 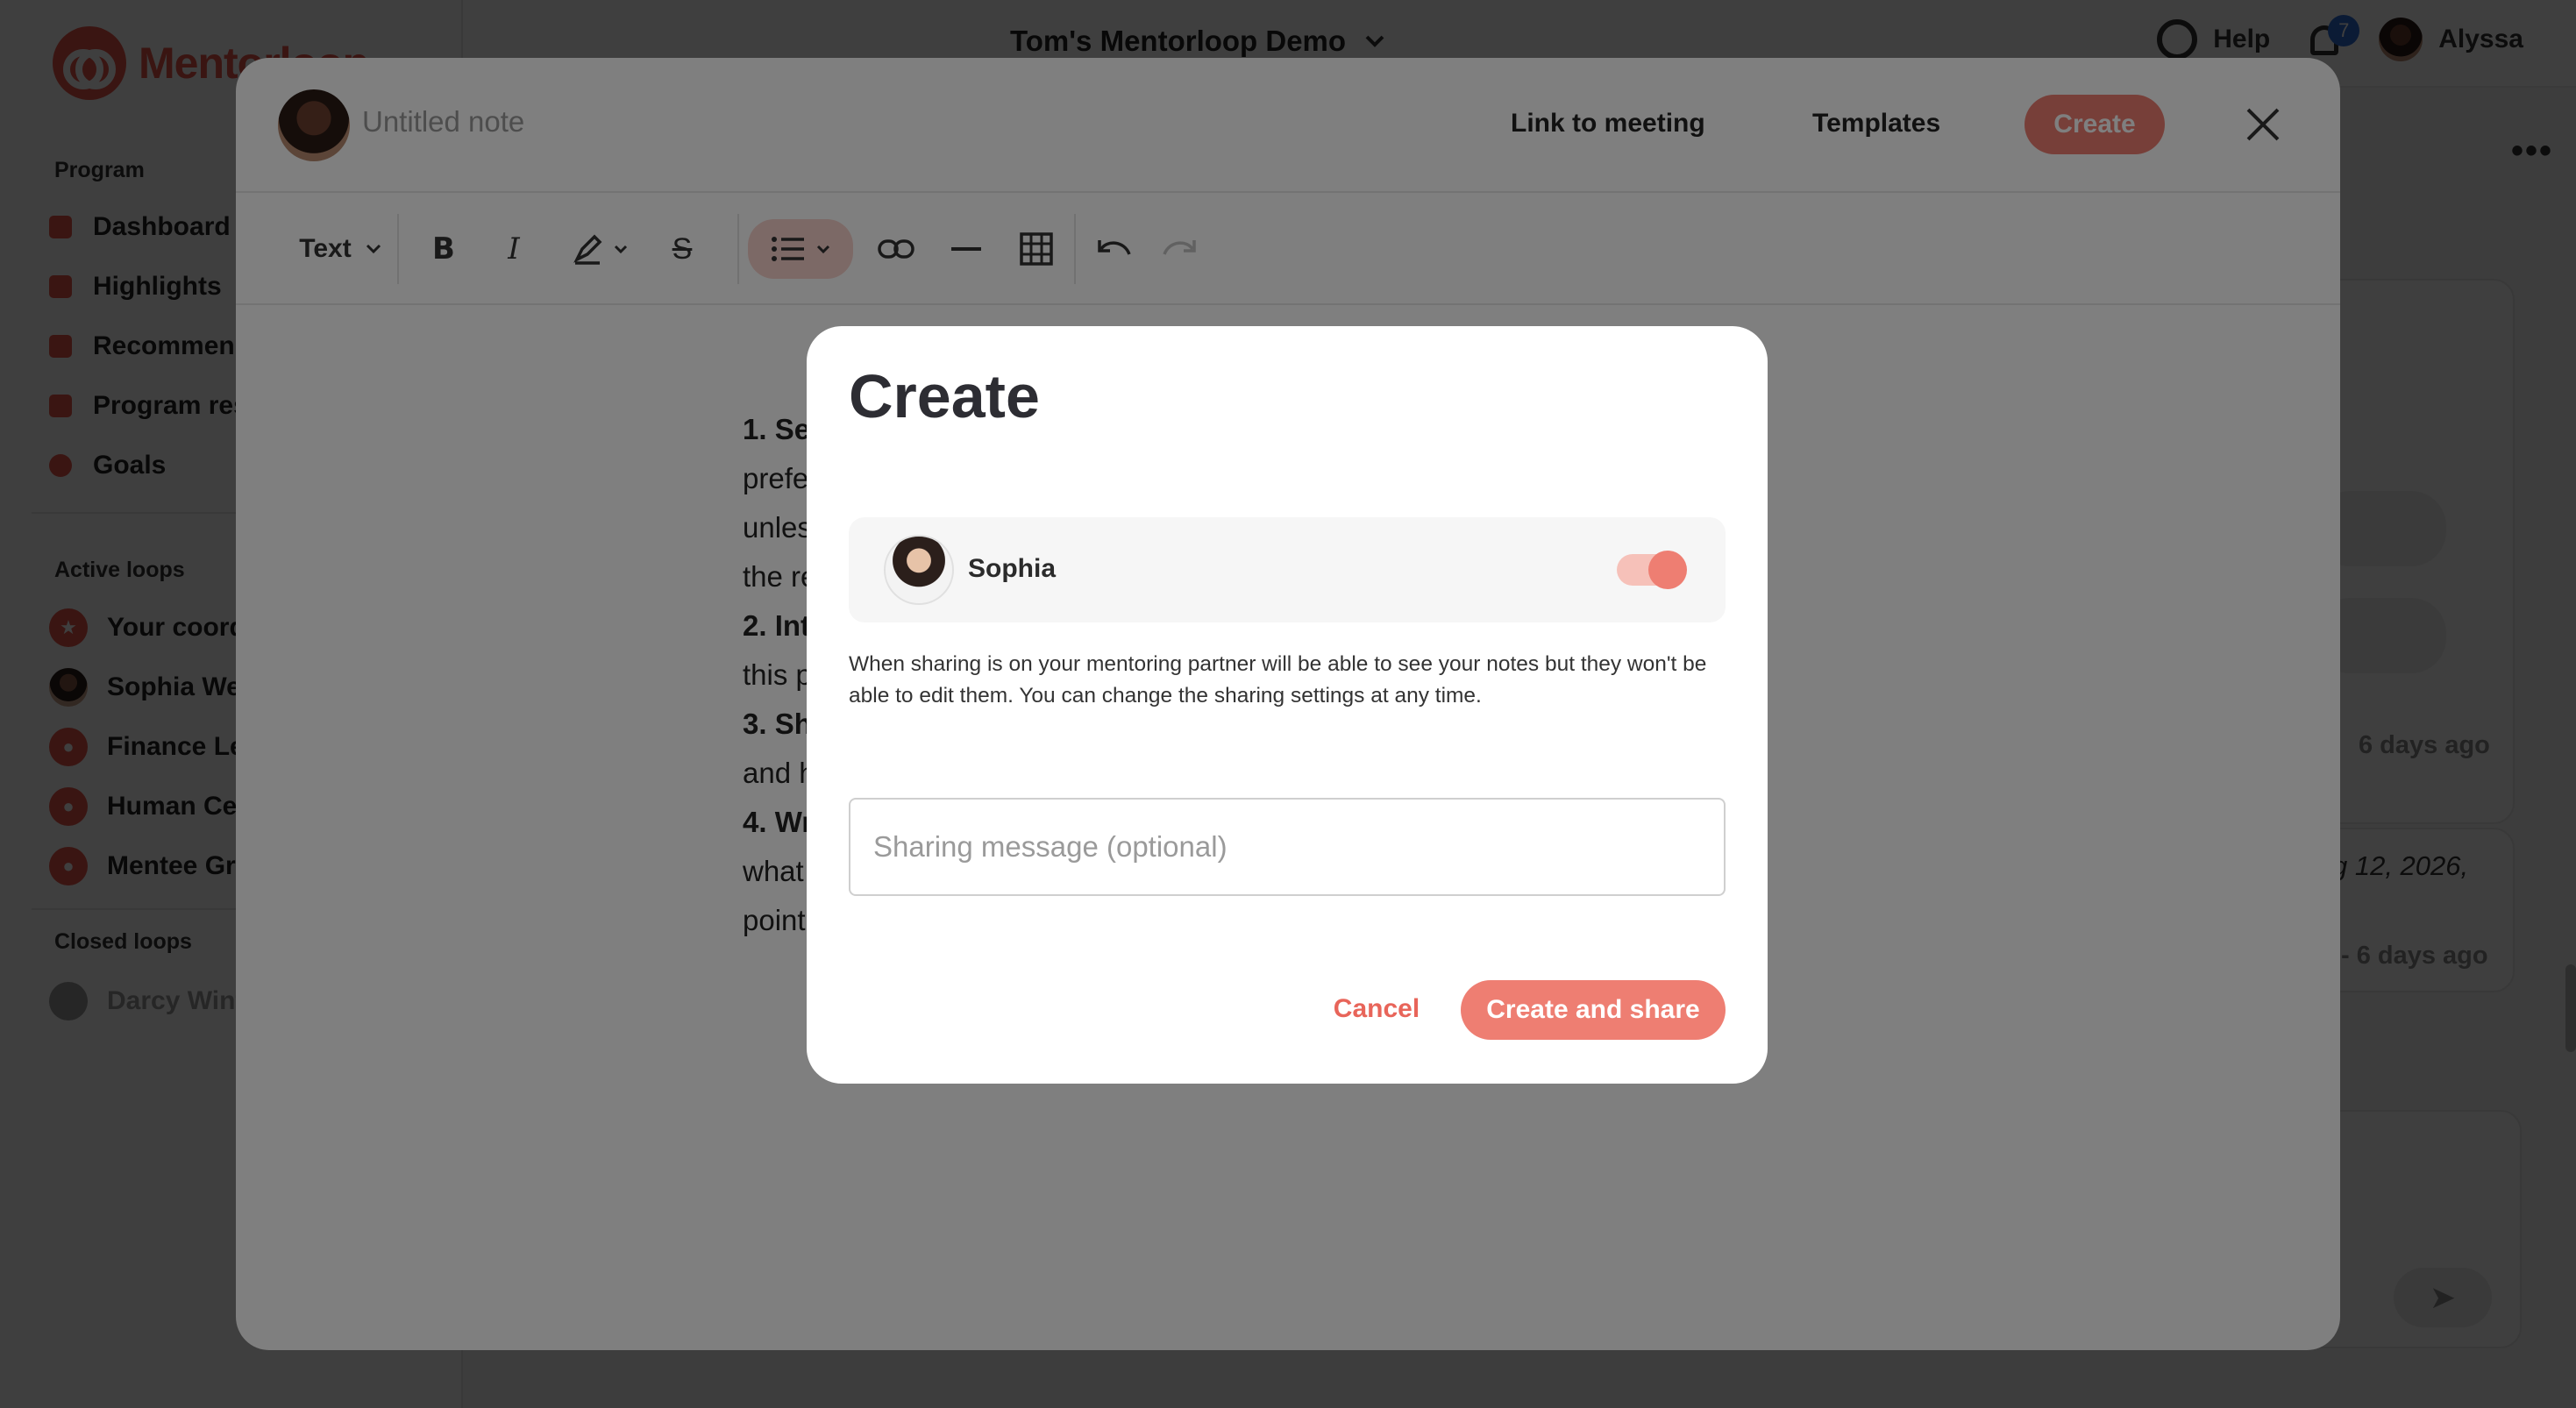 What do you see at coordinates (1593, 1010) in the screenshot?
I see `create-and-share-button: Create and share` at bounding box center [1593, 1010].